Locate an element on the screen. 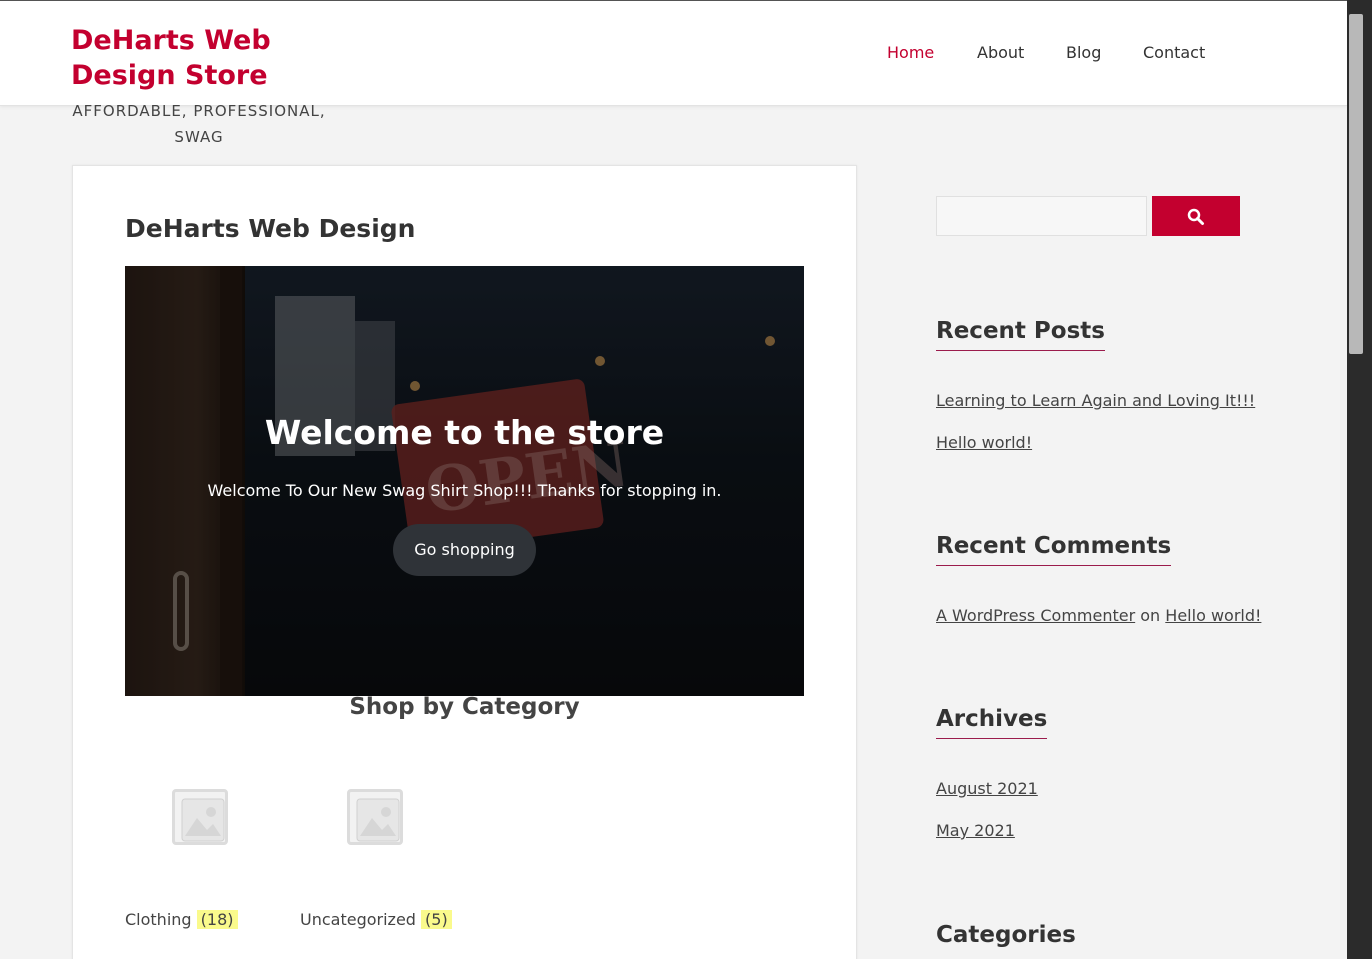 The height and width of the screenshot is (959, 1372). recent-post-link: Hello world! is located at coordinates (984, 442).